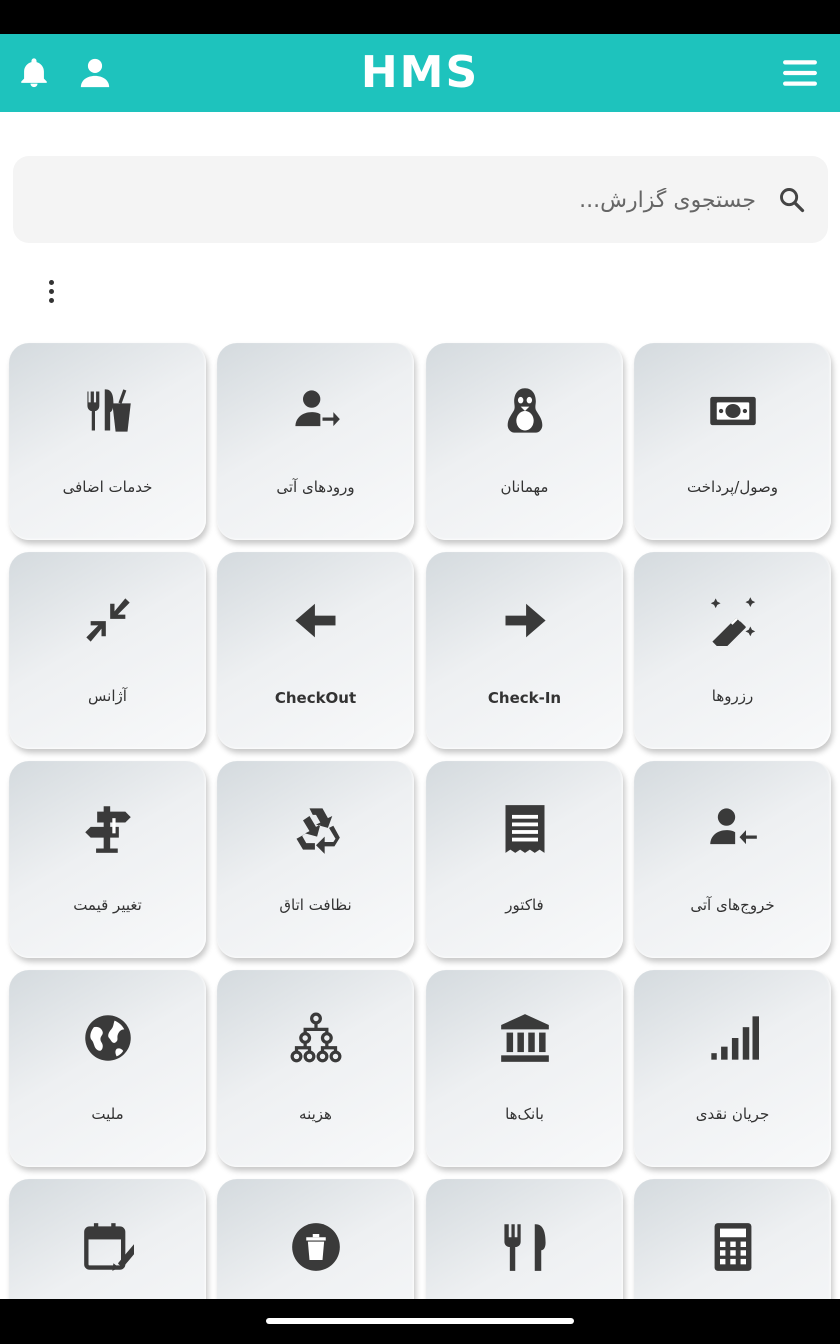 Image resolution: width=840 pixels, height=1344 pixels. Describe the element at coordinates (792, 200) in the screenshot. I see `search-icon` at that location.